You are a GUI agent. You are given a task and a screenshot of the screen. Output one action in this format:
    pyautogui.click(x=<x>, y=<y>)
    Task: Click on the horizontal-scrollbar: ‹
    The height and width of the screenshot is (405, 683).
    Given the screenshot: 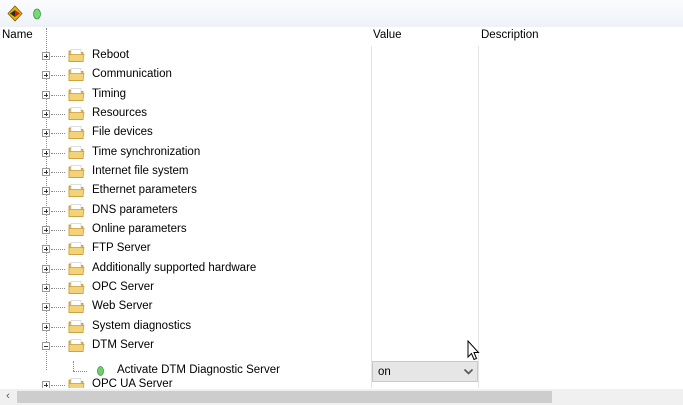 What is the action you would take?
    pyautogui.click(x=341, y=397)
    